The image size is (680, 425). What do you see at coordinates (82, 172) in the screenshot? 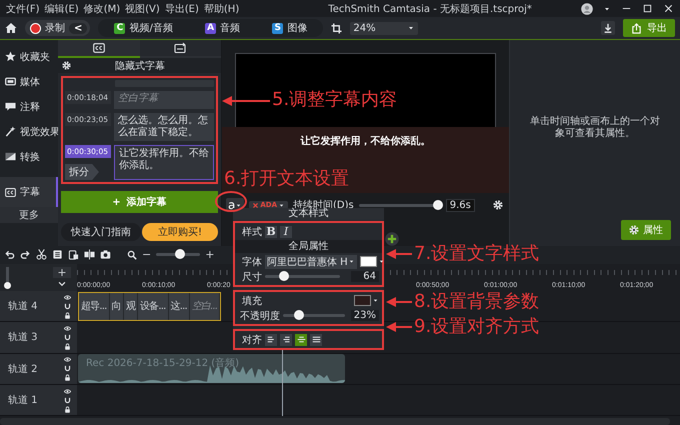
I see `split-button: 拆分` at bounding box center [82, 172].